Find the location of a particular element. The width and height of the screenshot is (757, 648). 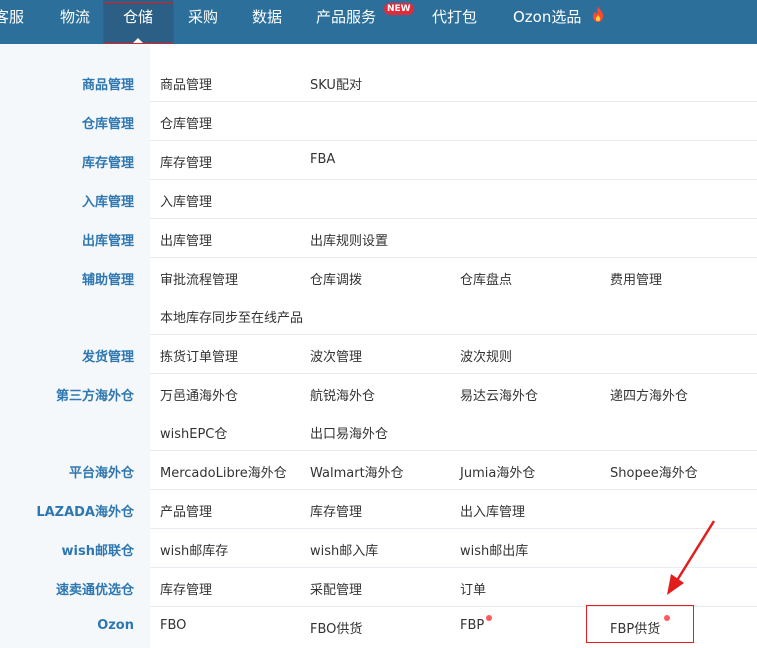

menu-item-sync-stock: 本地库存同步至在线产品 is located at coordinates (231, 316).